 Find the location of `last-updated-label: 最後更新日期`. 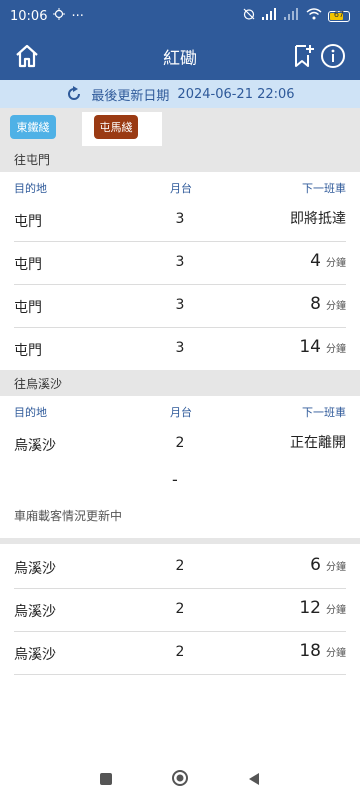

last-updated-label: 最後更新日期 is located at coordinates (130, 96).